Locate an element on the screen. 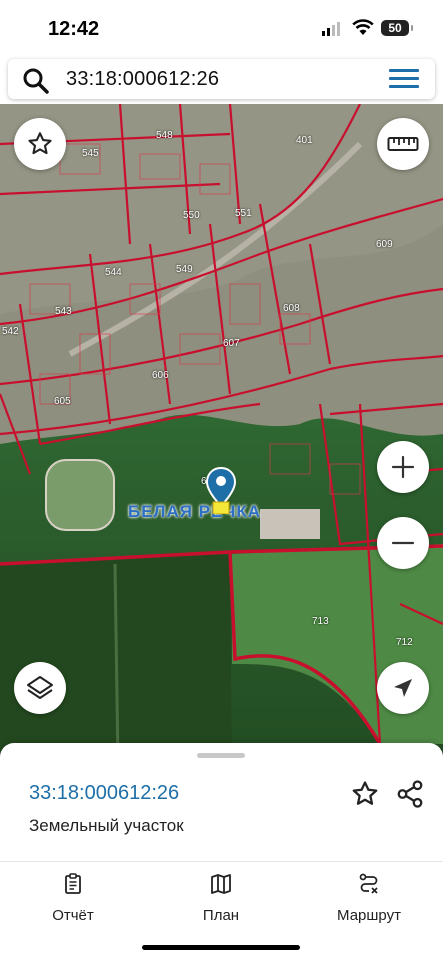  parcel-label: 609 is located at coordinates (384, 244).